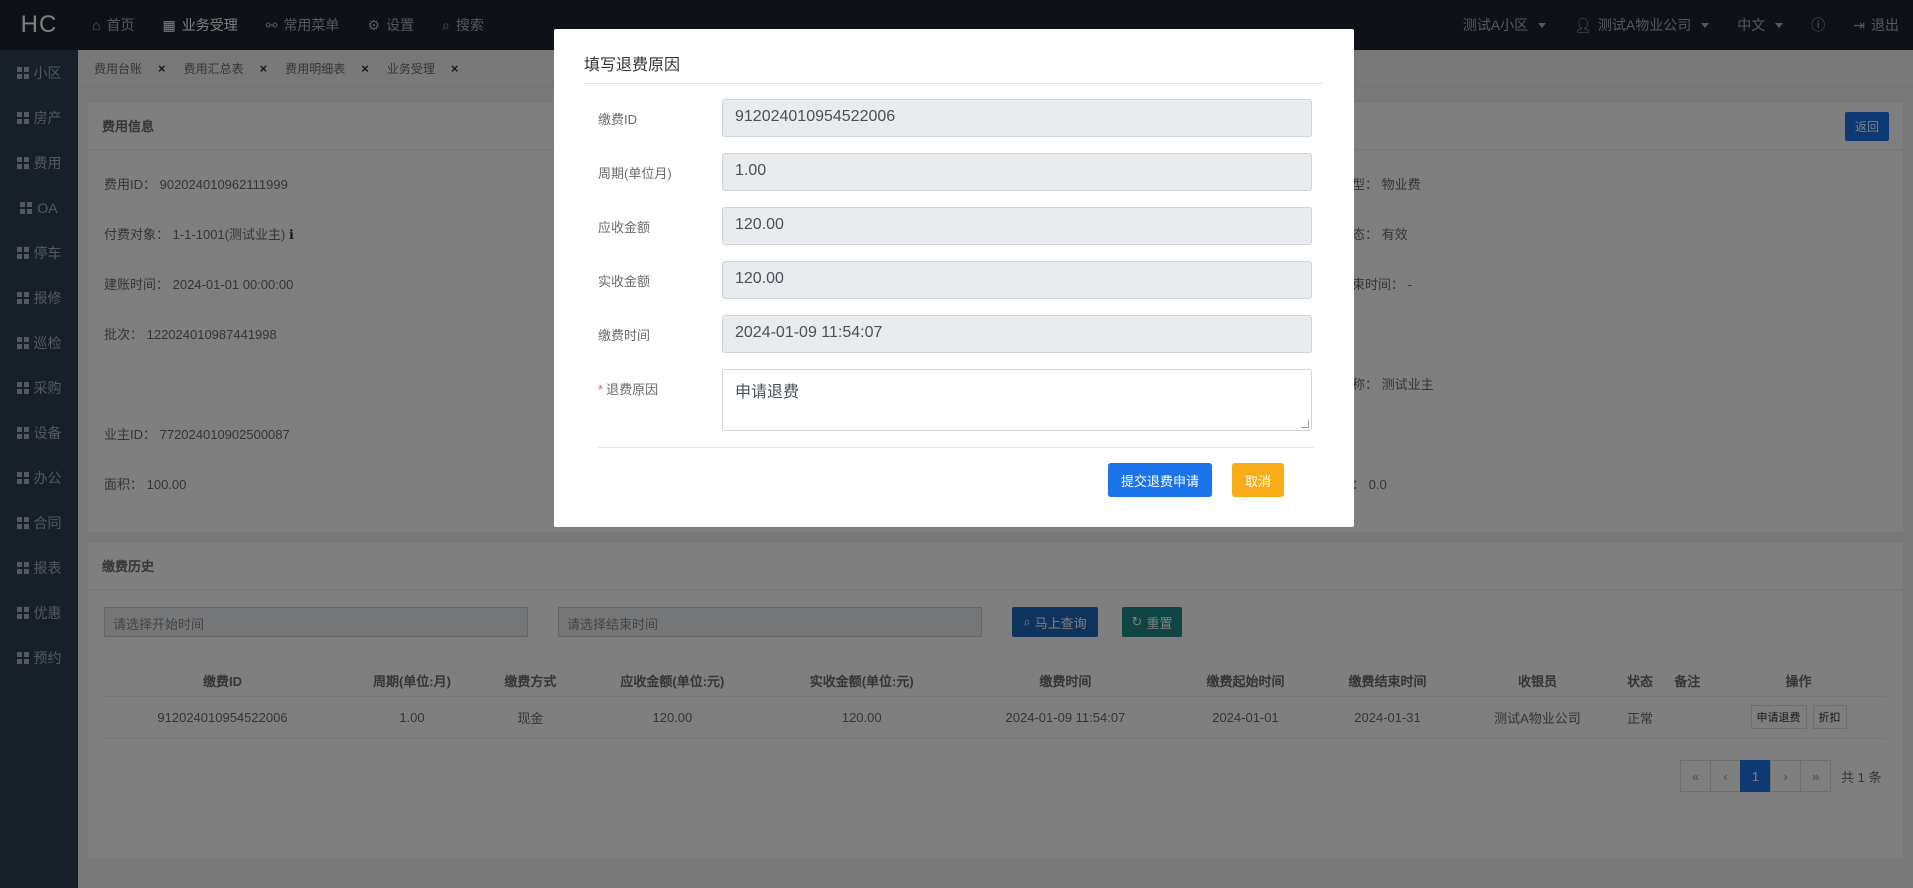 The width and height of the screenshot is (1913, 888). I want to click on modal-title: 填写退费原因, so click(632, 65).